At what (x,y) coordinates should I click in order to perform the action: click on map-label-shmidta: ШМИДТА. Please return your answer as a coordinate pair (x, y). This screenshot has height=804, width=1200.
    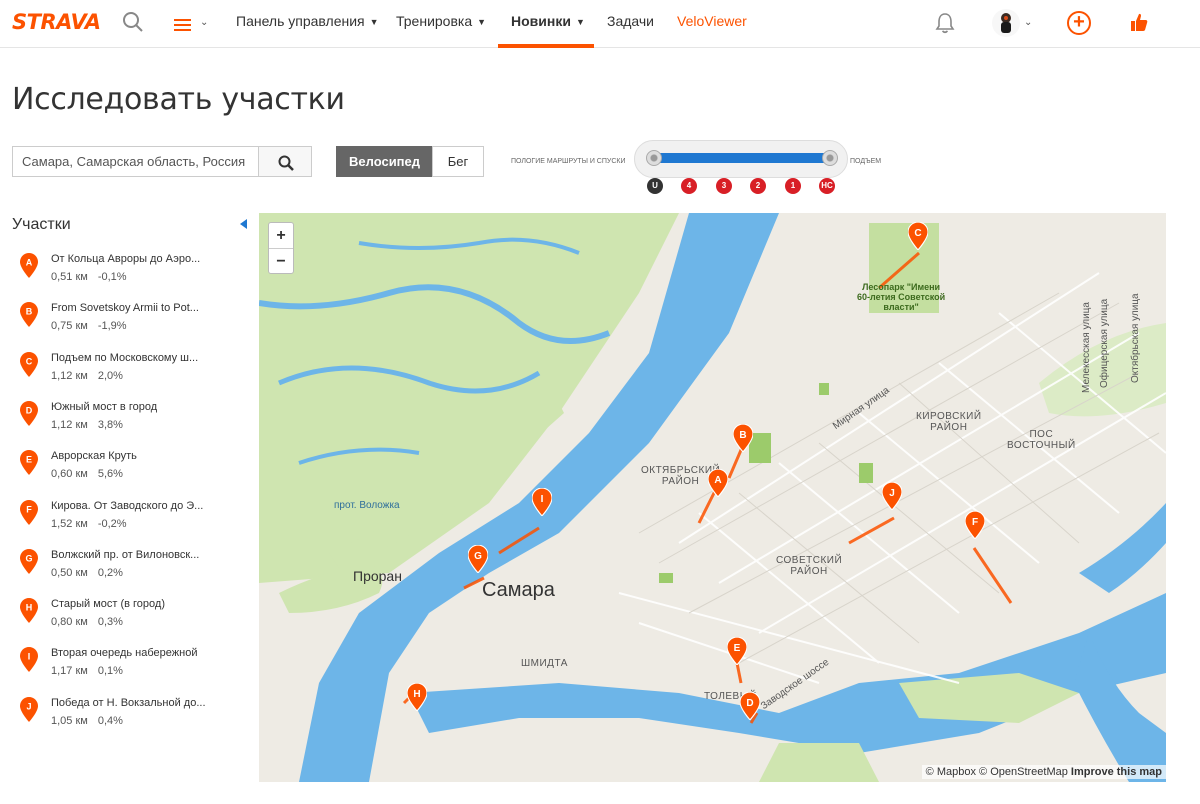
    Looking at the image, I should click on (544, 663).